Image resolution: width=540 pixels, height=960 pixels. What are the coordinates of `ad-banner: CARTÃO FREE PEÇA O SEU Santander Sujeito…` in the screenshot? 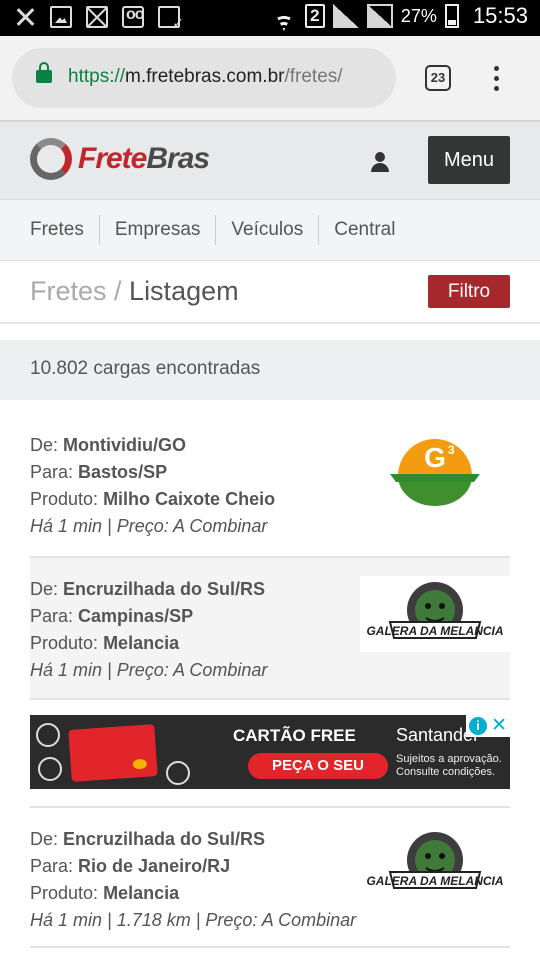 It's located at (270, 752).